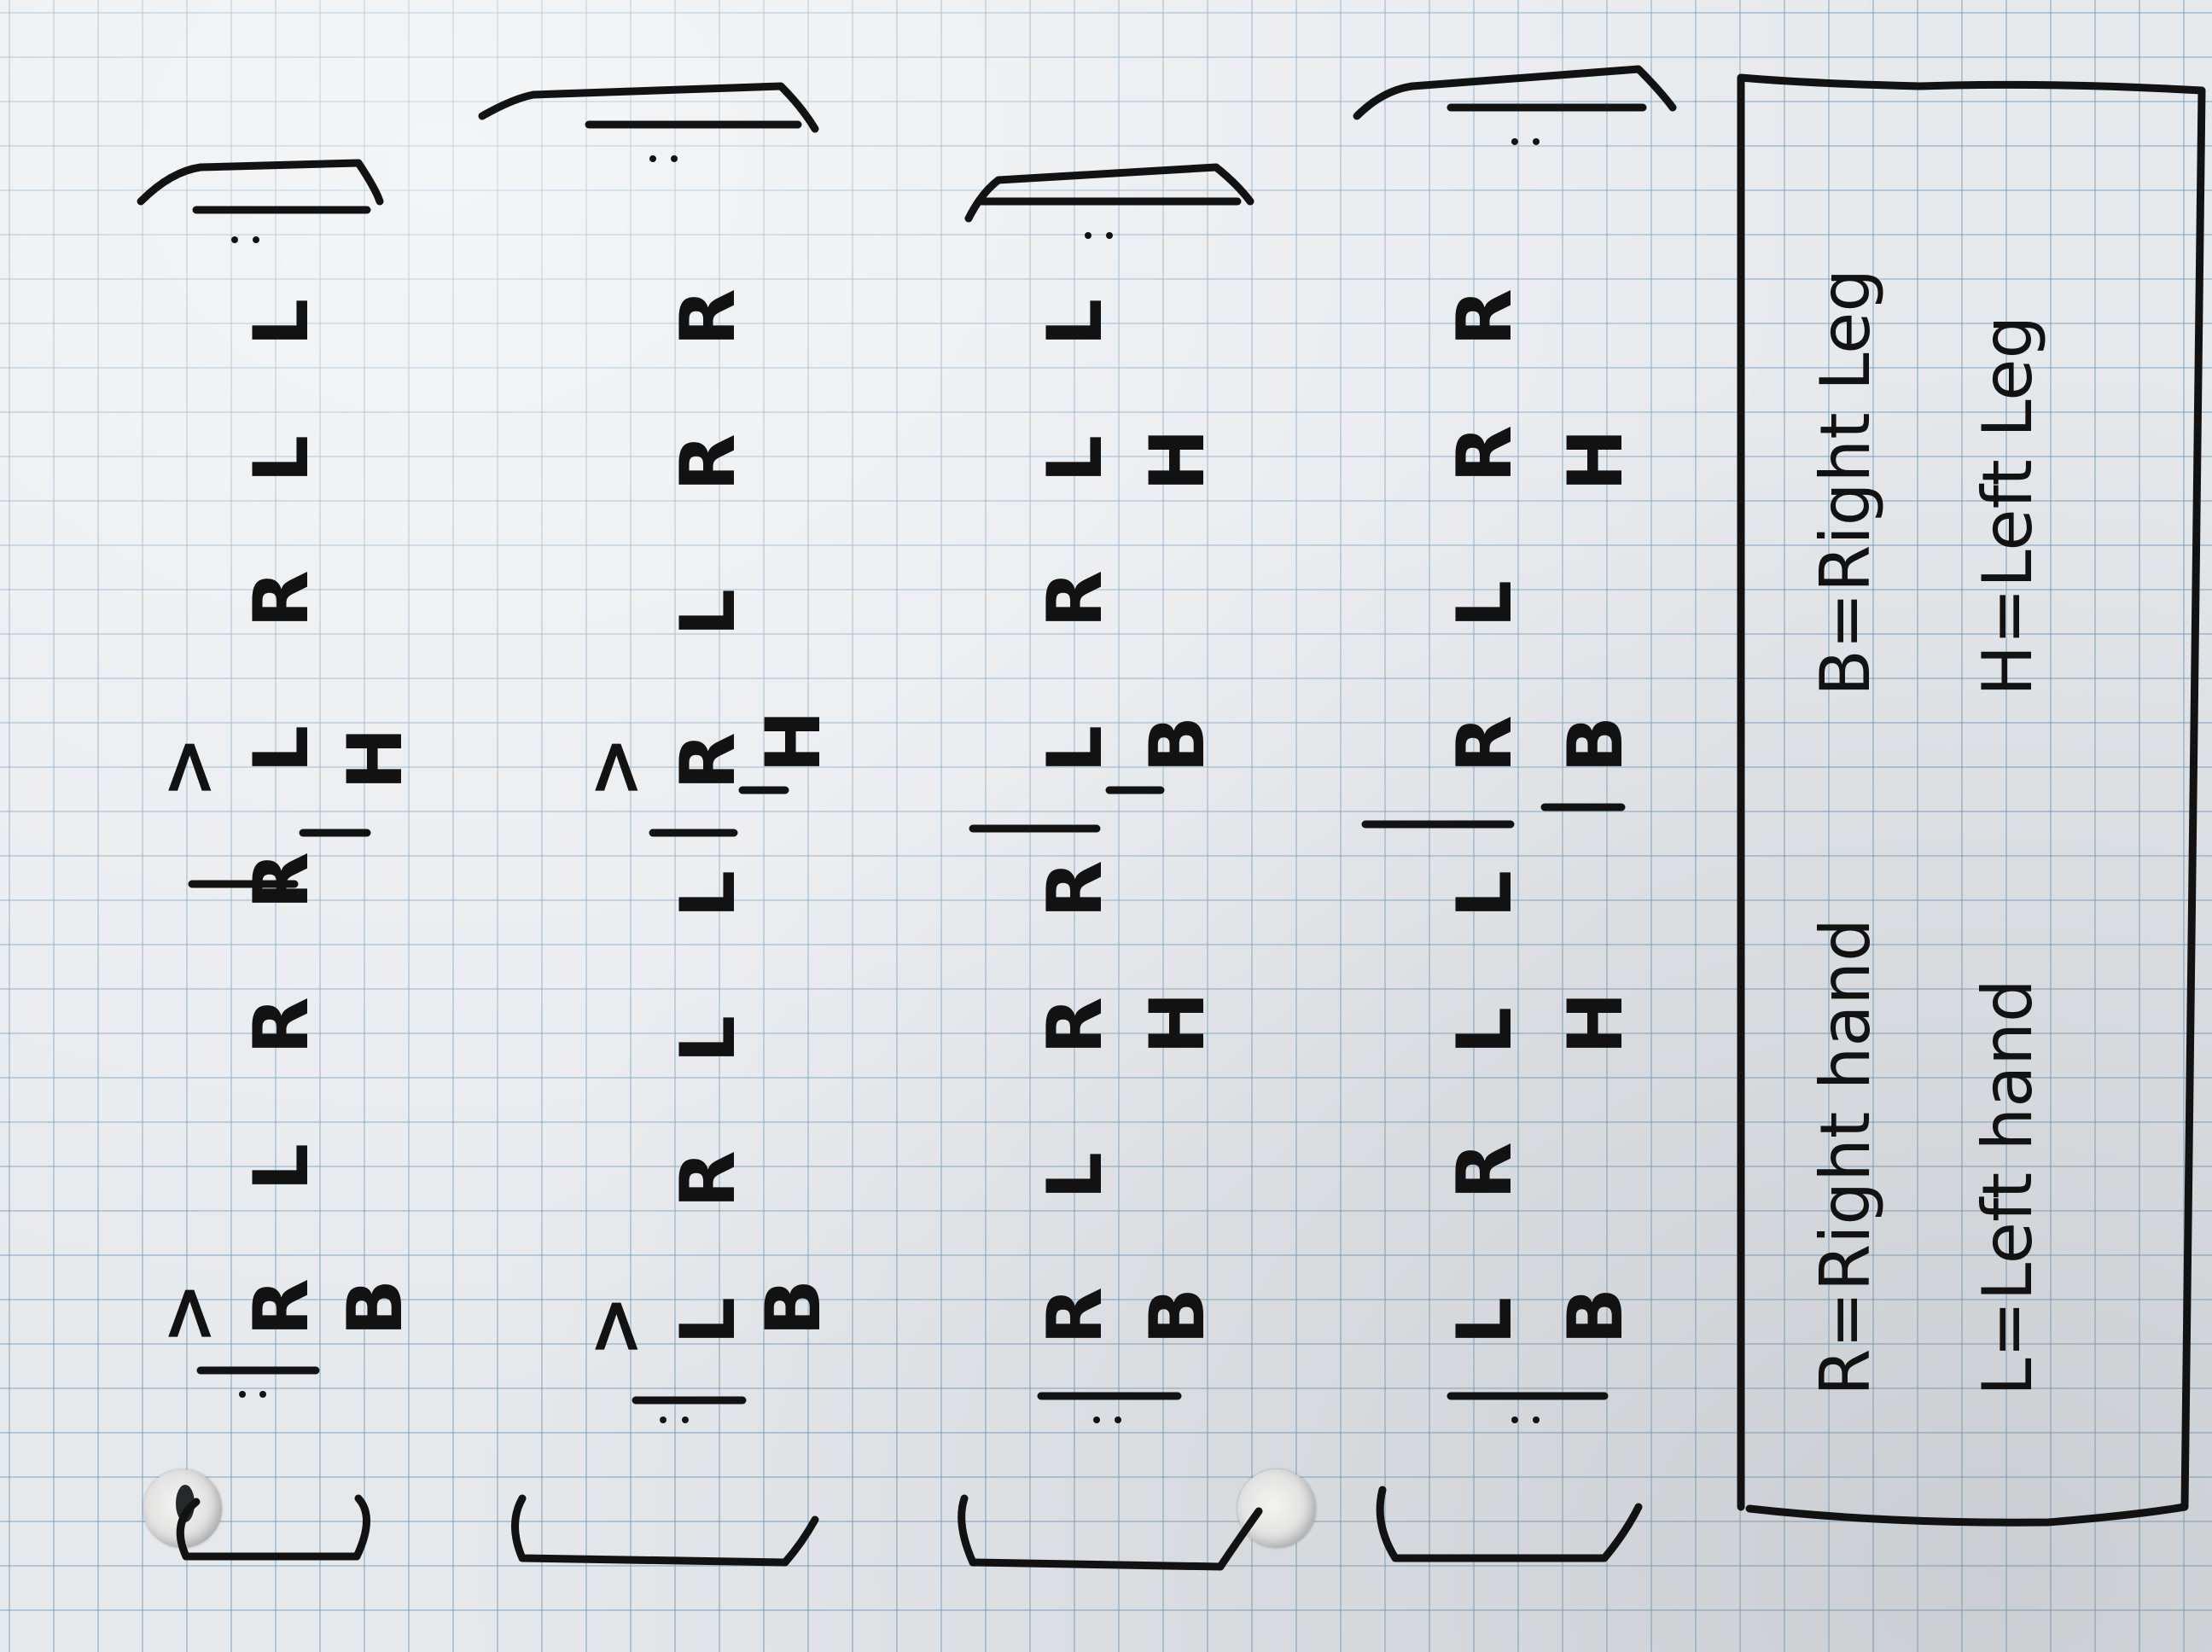 The width and height of the screenshot is (2212, 1652). What do you see at coordinates (281, 322) in the screenshot?
I see `stick-1-8: L` at bounding box center [281, 322].